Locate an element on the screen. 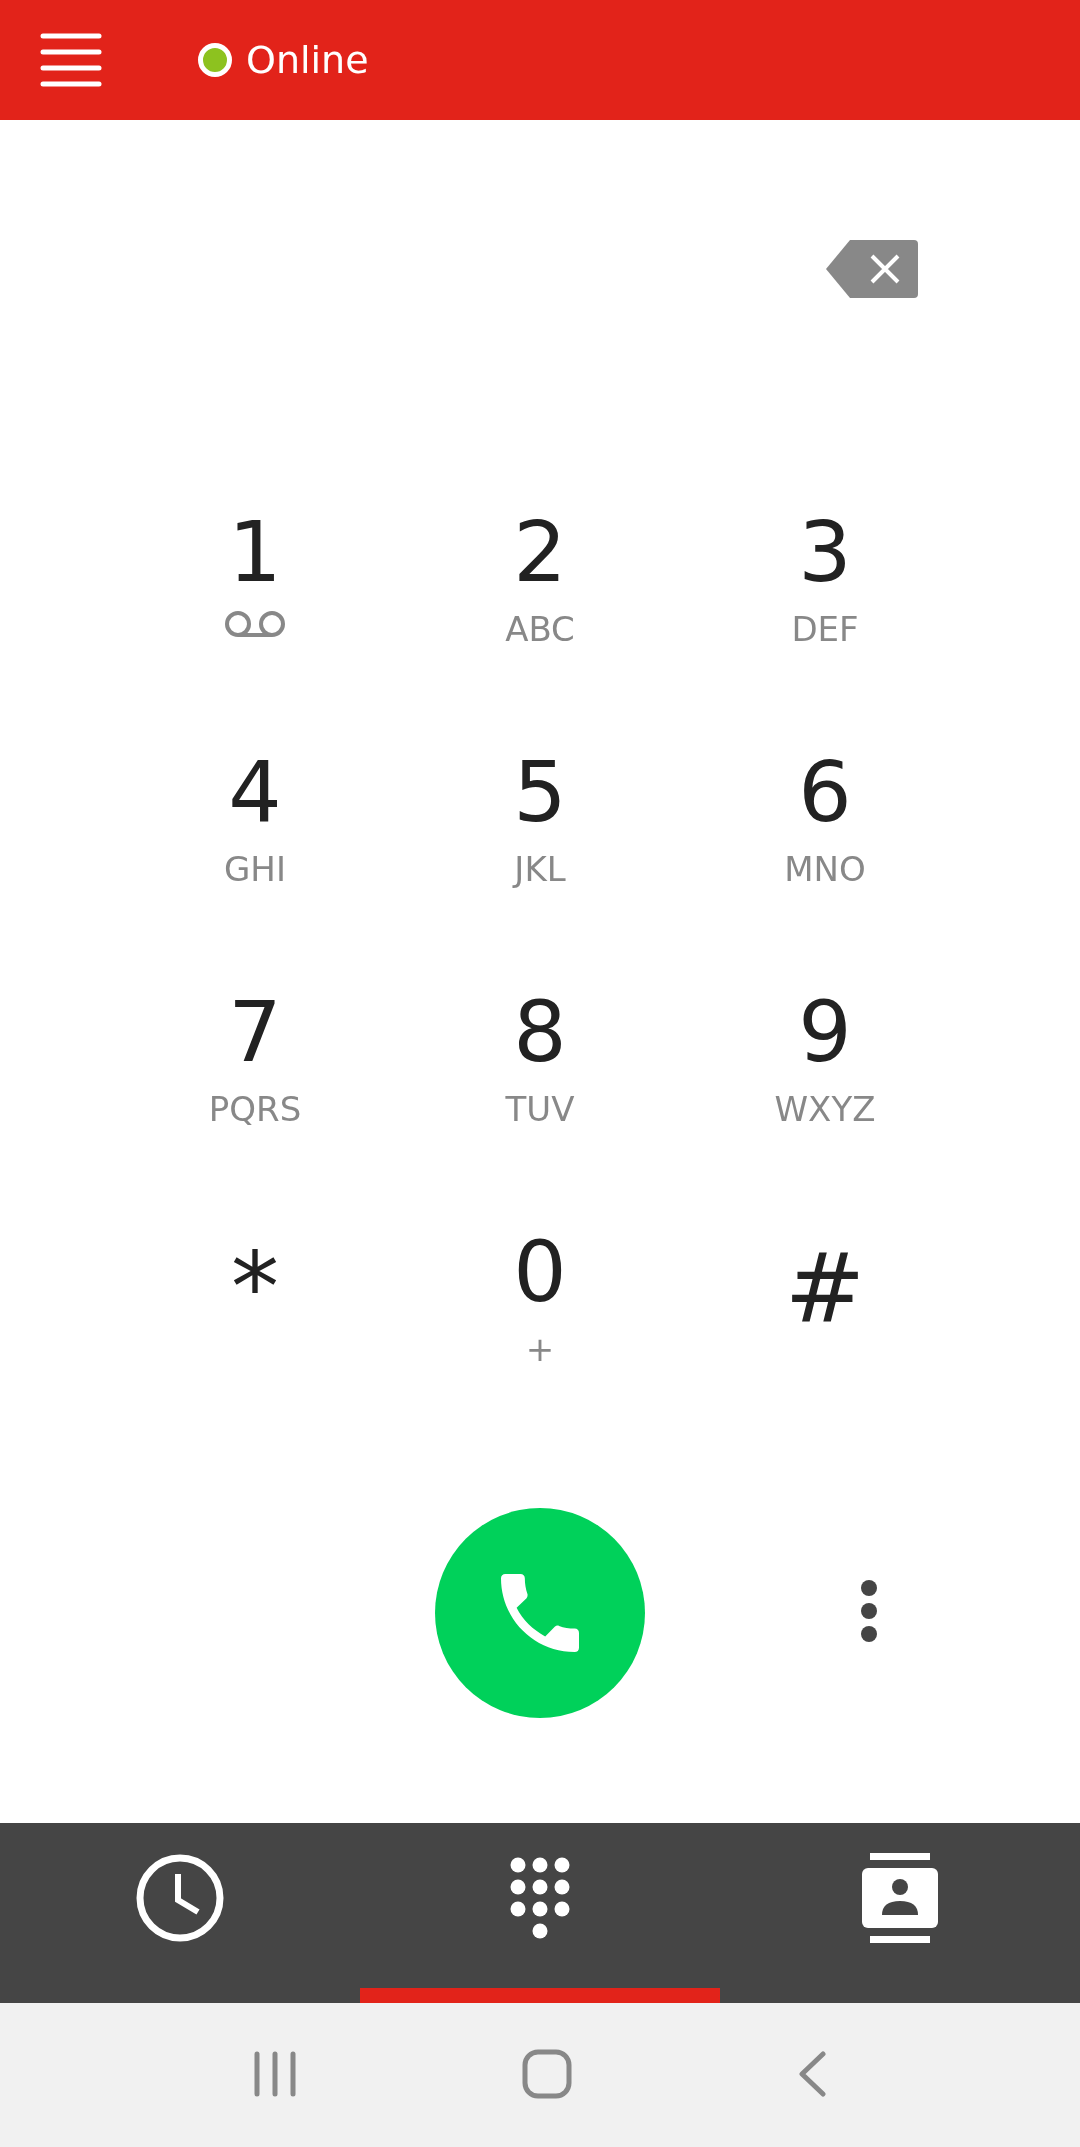 The height and width of the screenshot is (2147, 1080). key-letters: PQRS is located at coordinates (255, 1109).